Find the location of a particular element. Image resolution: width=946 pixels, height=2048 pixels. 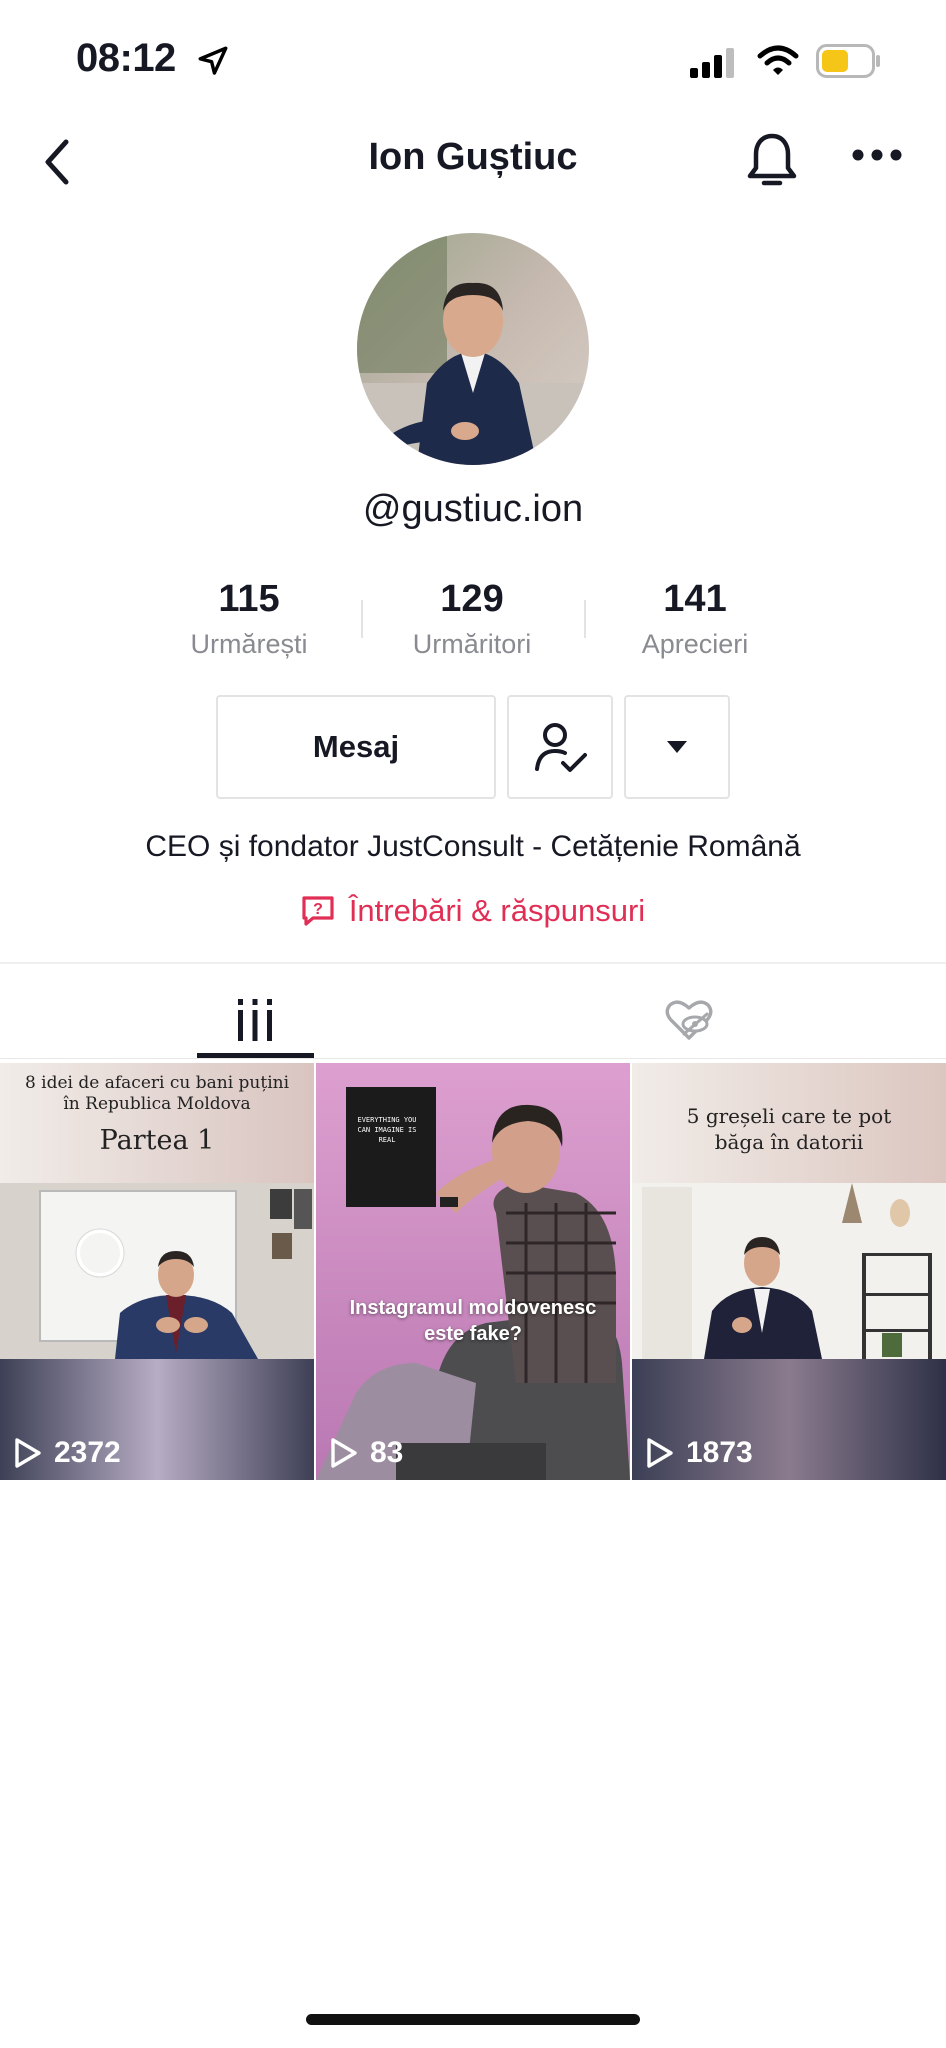

view-count: 83 is located at coordinates (366, 1453).